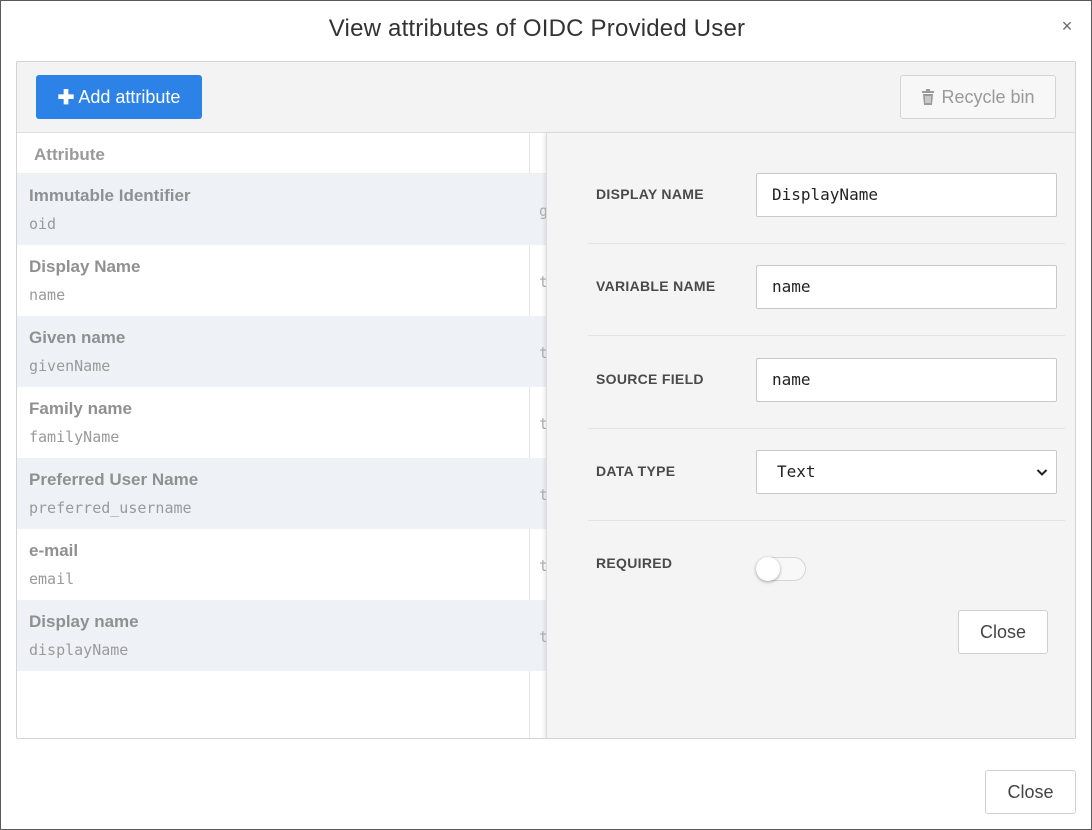 The height and width of the screenshot is (830, 1092). I want to click on variable-name-label: VARIABLE NAME, so click(656, 286).